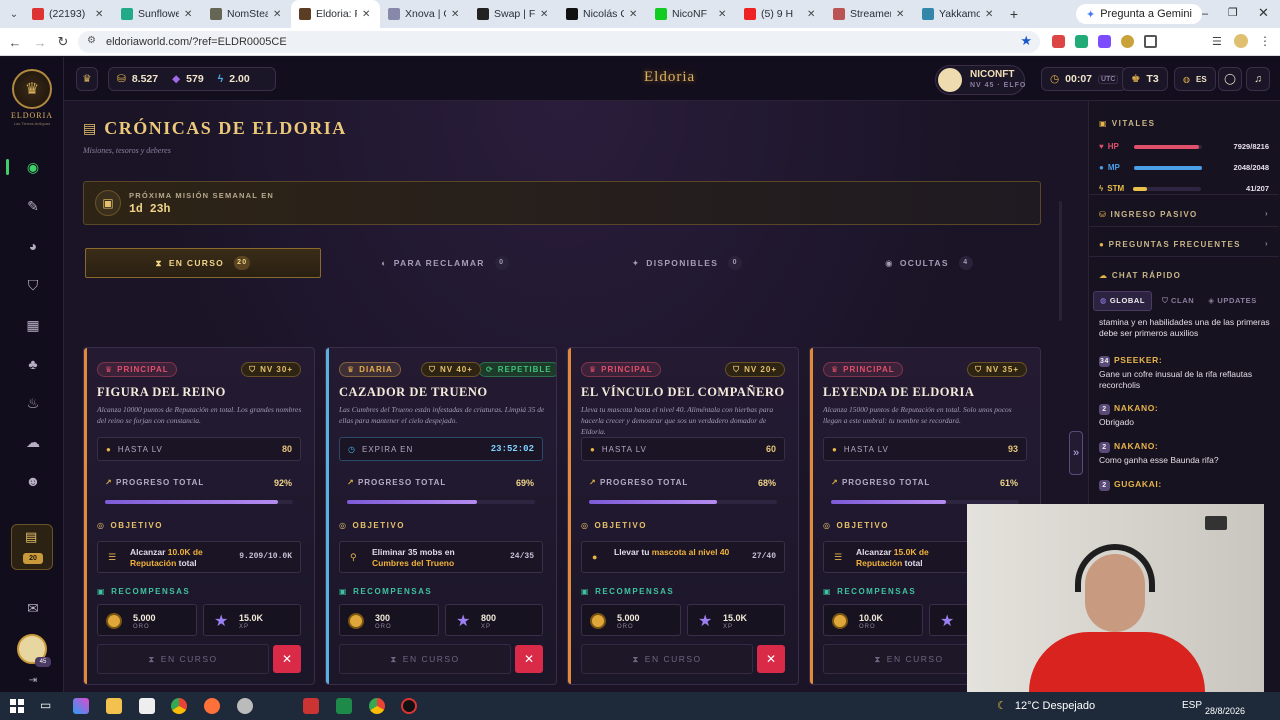 The image size is (1280, 720). What do you see at coordinates (1060, 261) in the screenshot?
I see `scrollbar-track` at bounding box center [1060, 261].